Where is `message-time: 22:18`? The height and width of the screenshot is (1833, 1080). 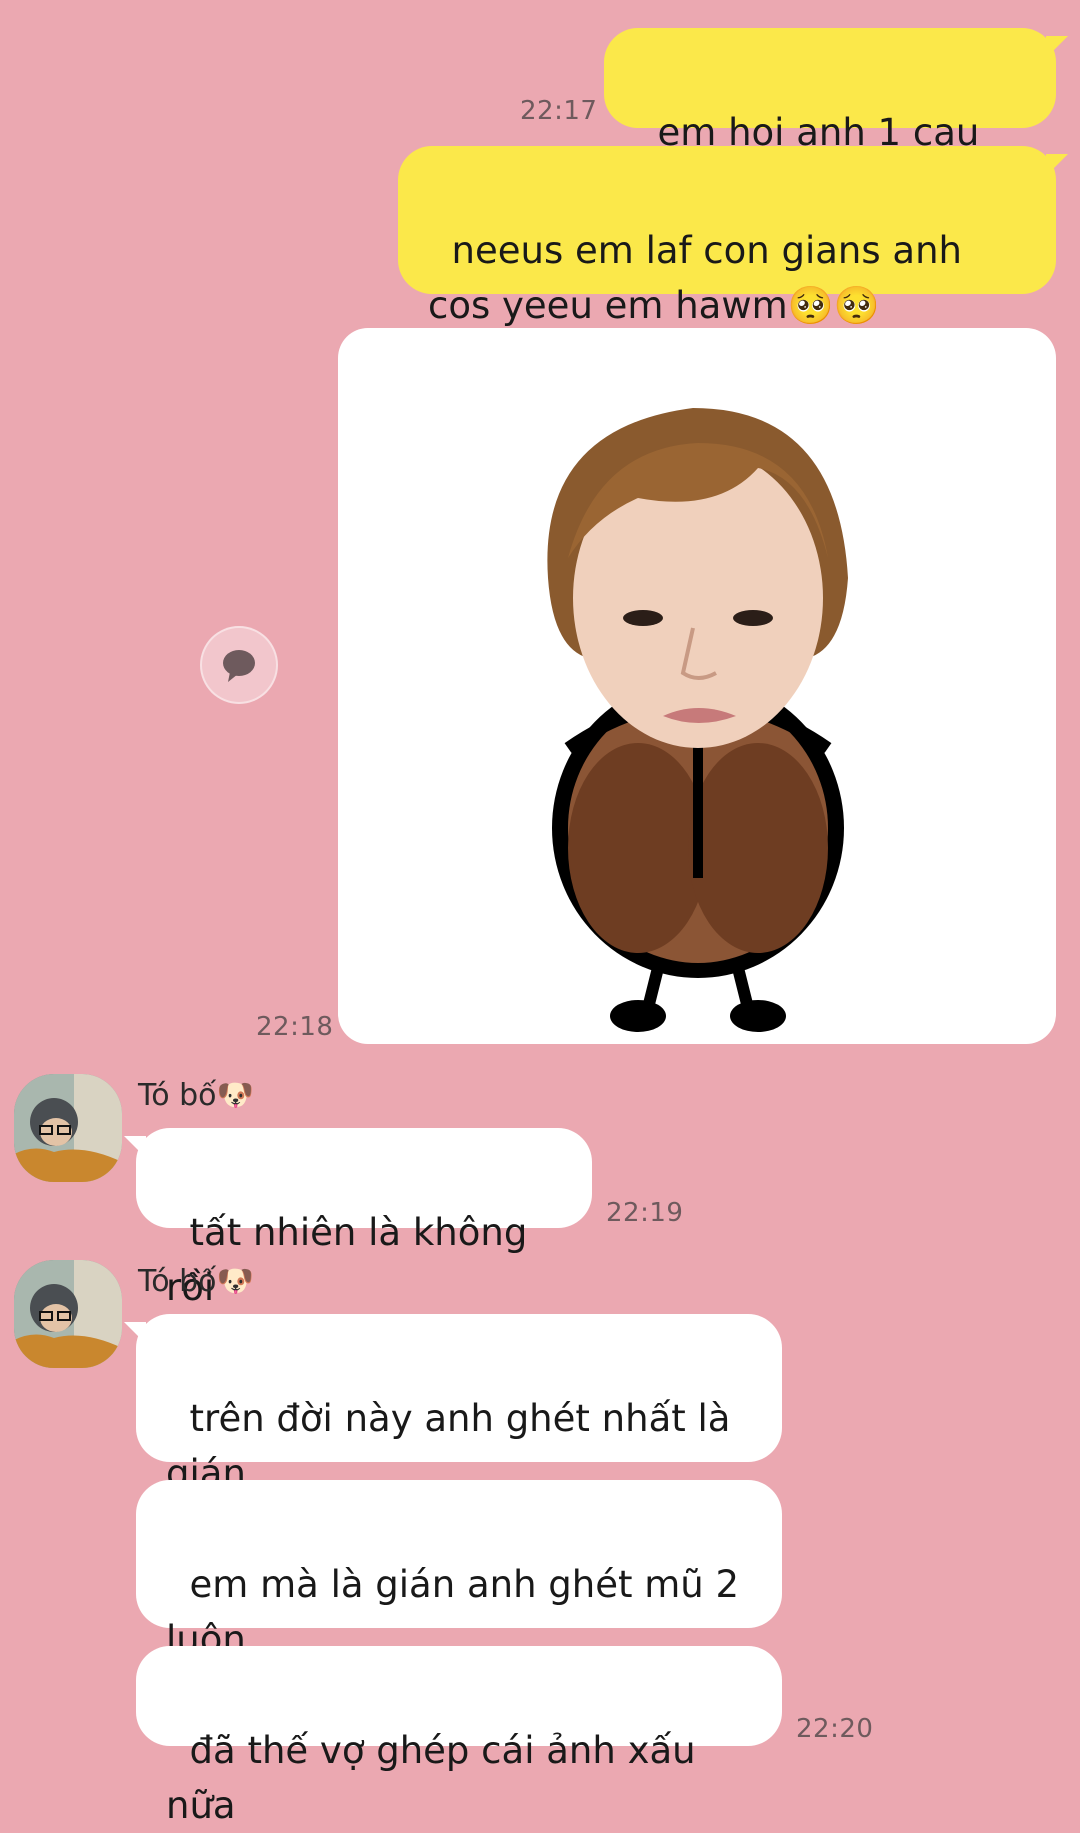 message-time: 22:18 is located at coordinates (295, 1027).